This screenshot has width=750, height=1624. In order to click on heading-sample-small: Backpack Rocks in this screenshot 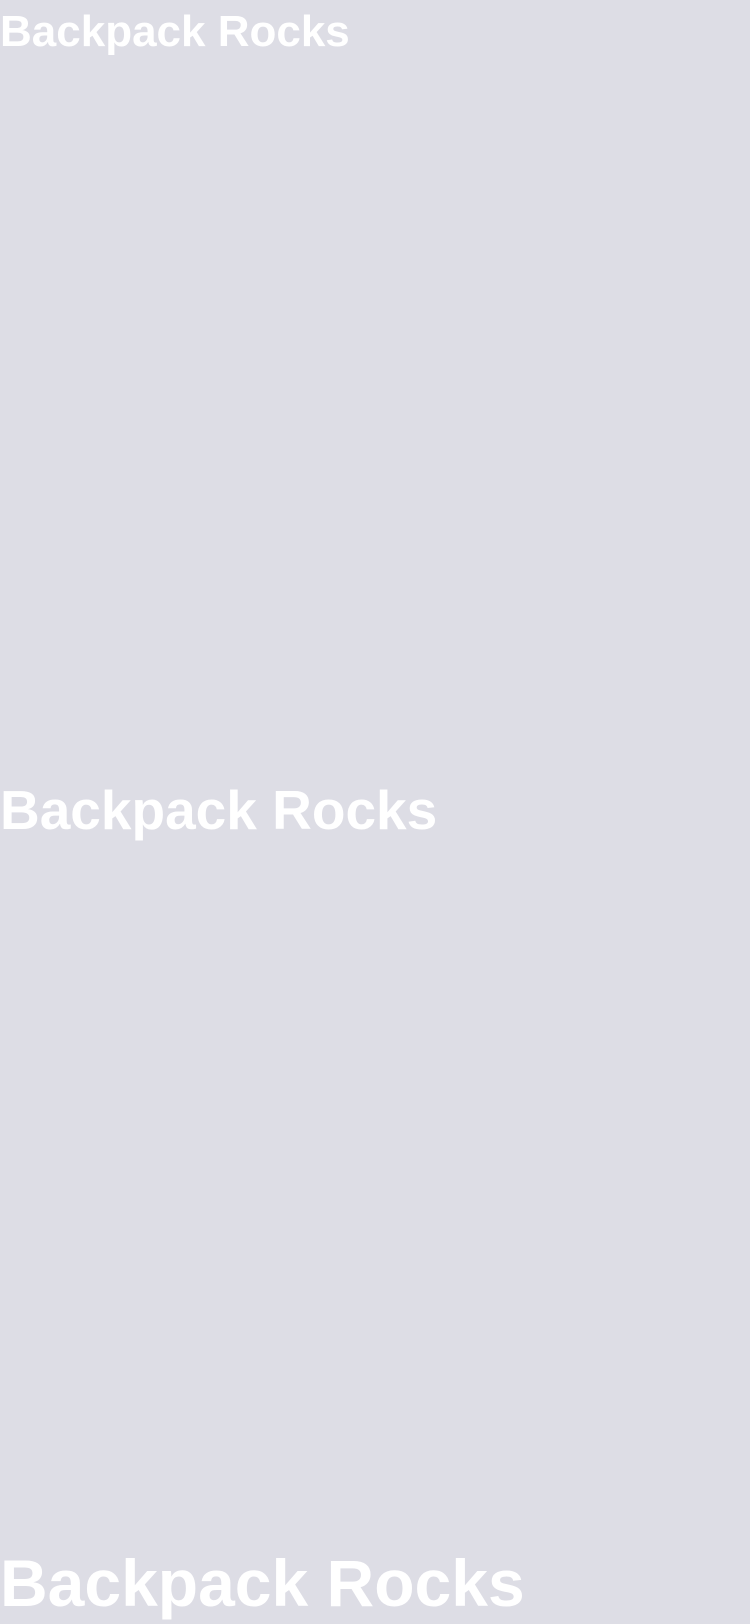, I will do `click(175, 31)`.